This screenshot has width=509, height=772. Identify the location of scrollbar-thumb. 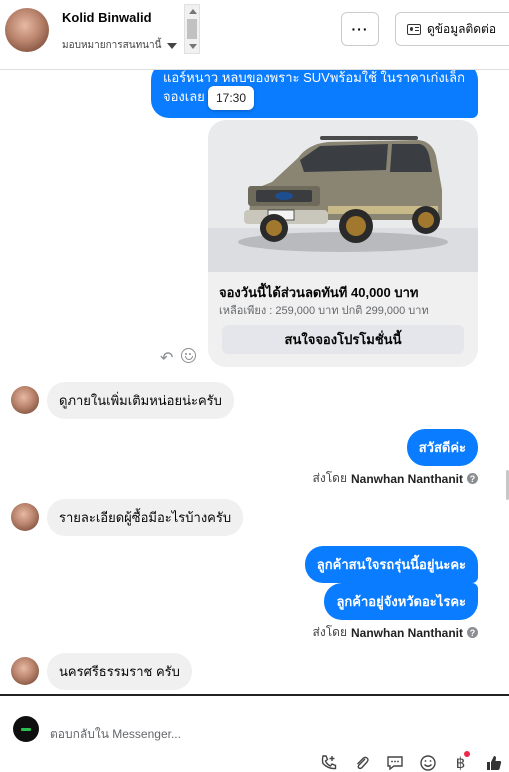
(192, 29).